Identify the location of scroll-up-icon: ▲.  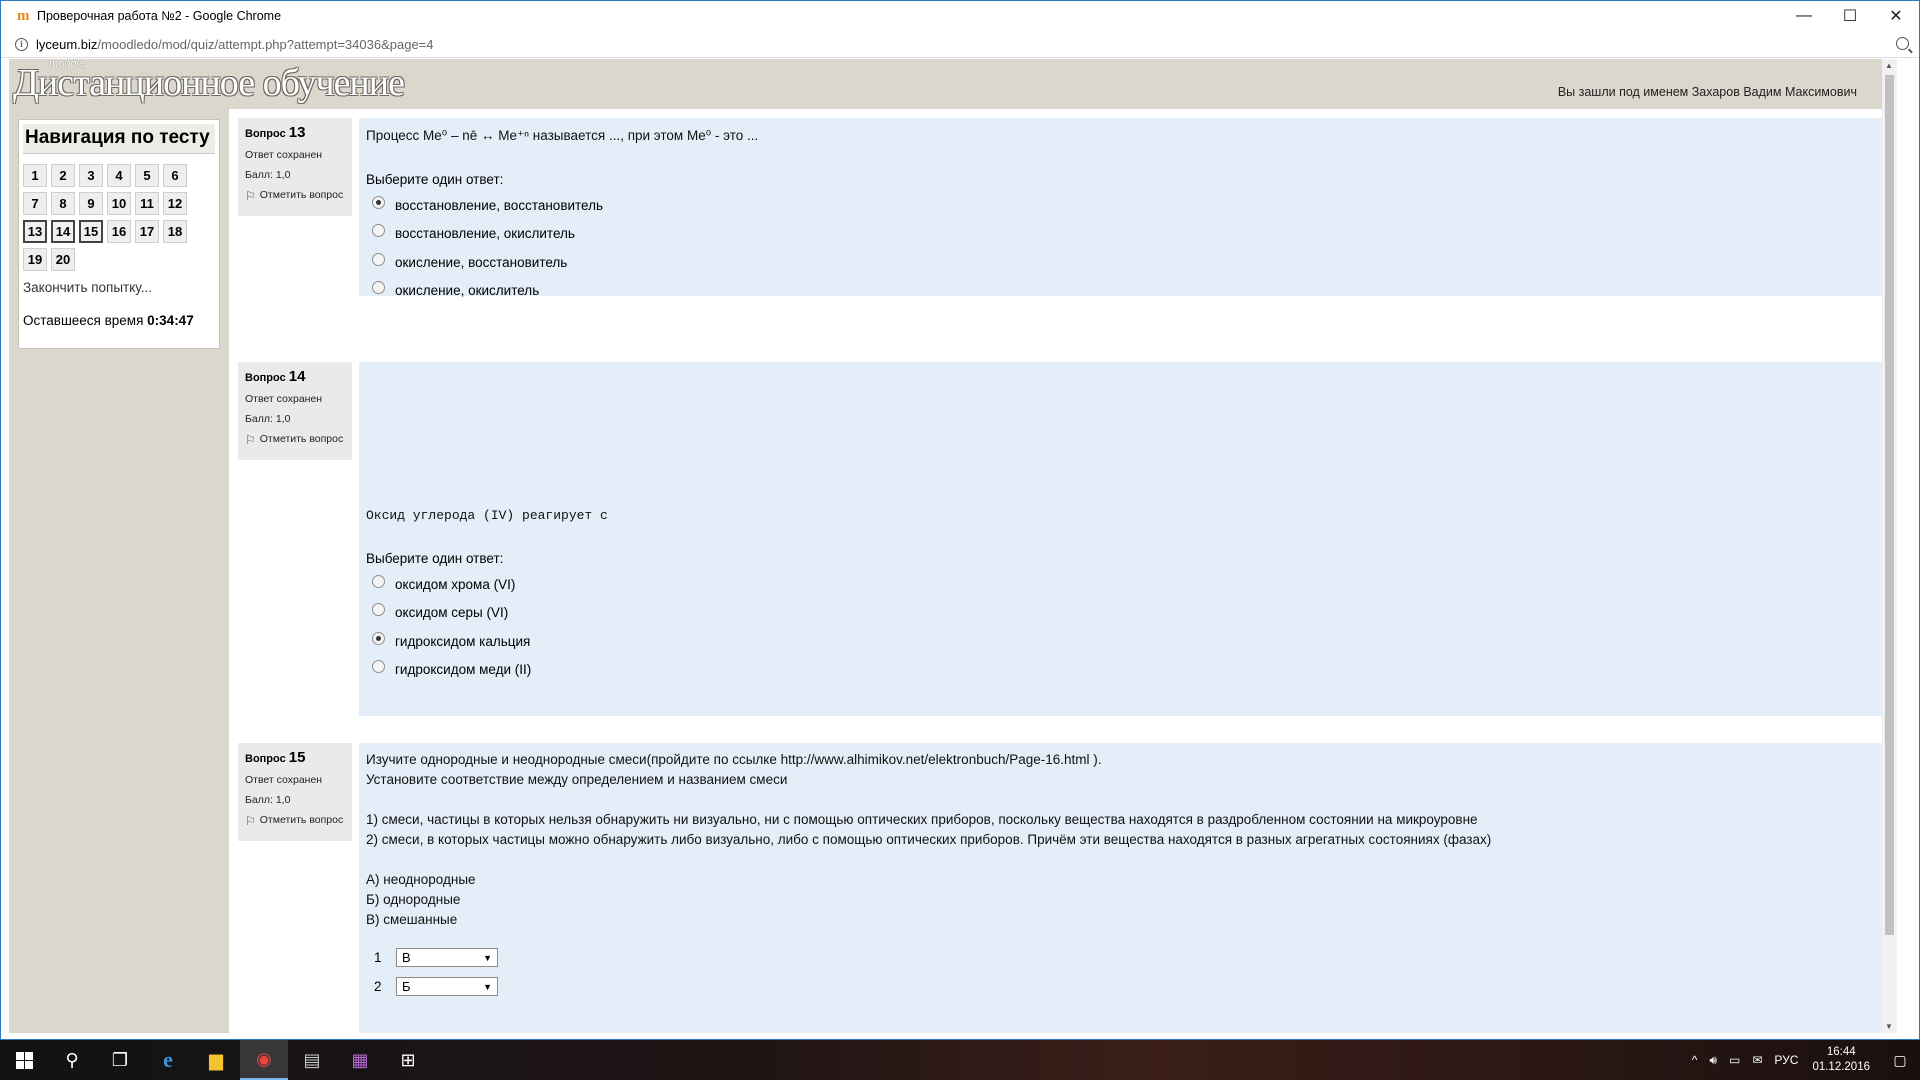
(1889, 65).